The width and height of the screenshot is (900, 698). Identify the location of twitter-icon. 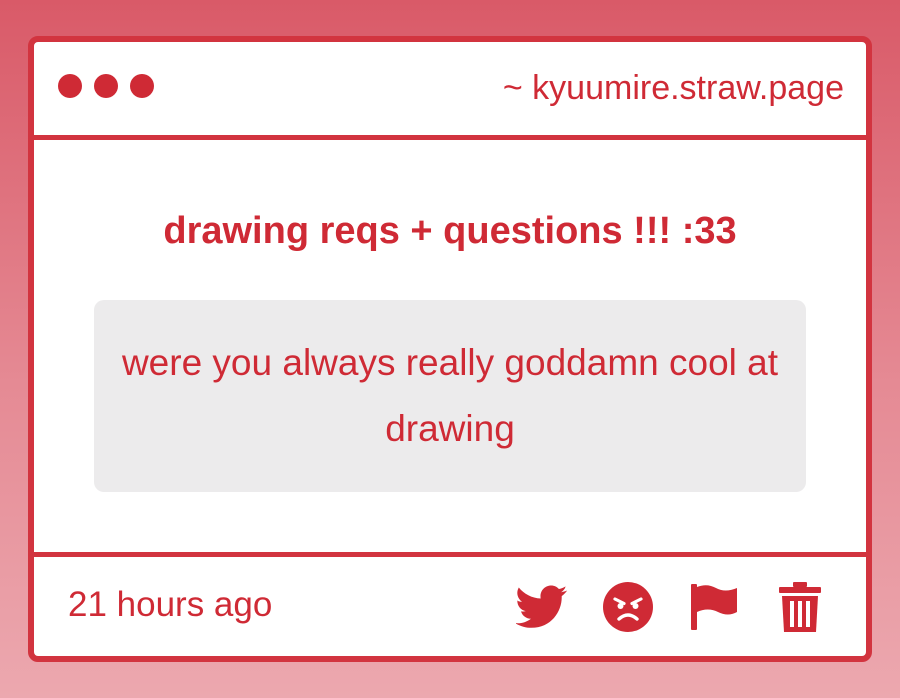
(542, 607).